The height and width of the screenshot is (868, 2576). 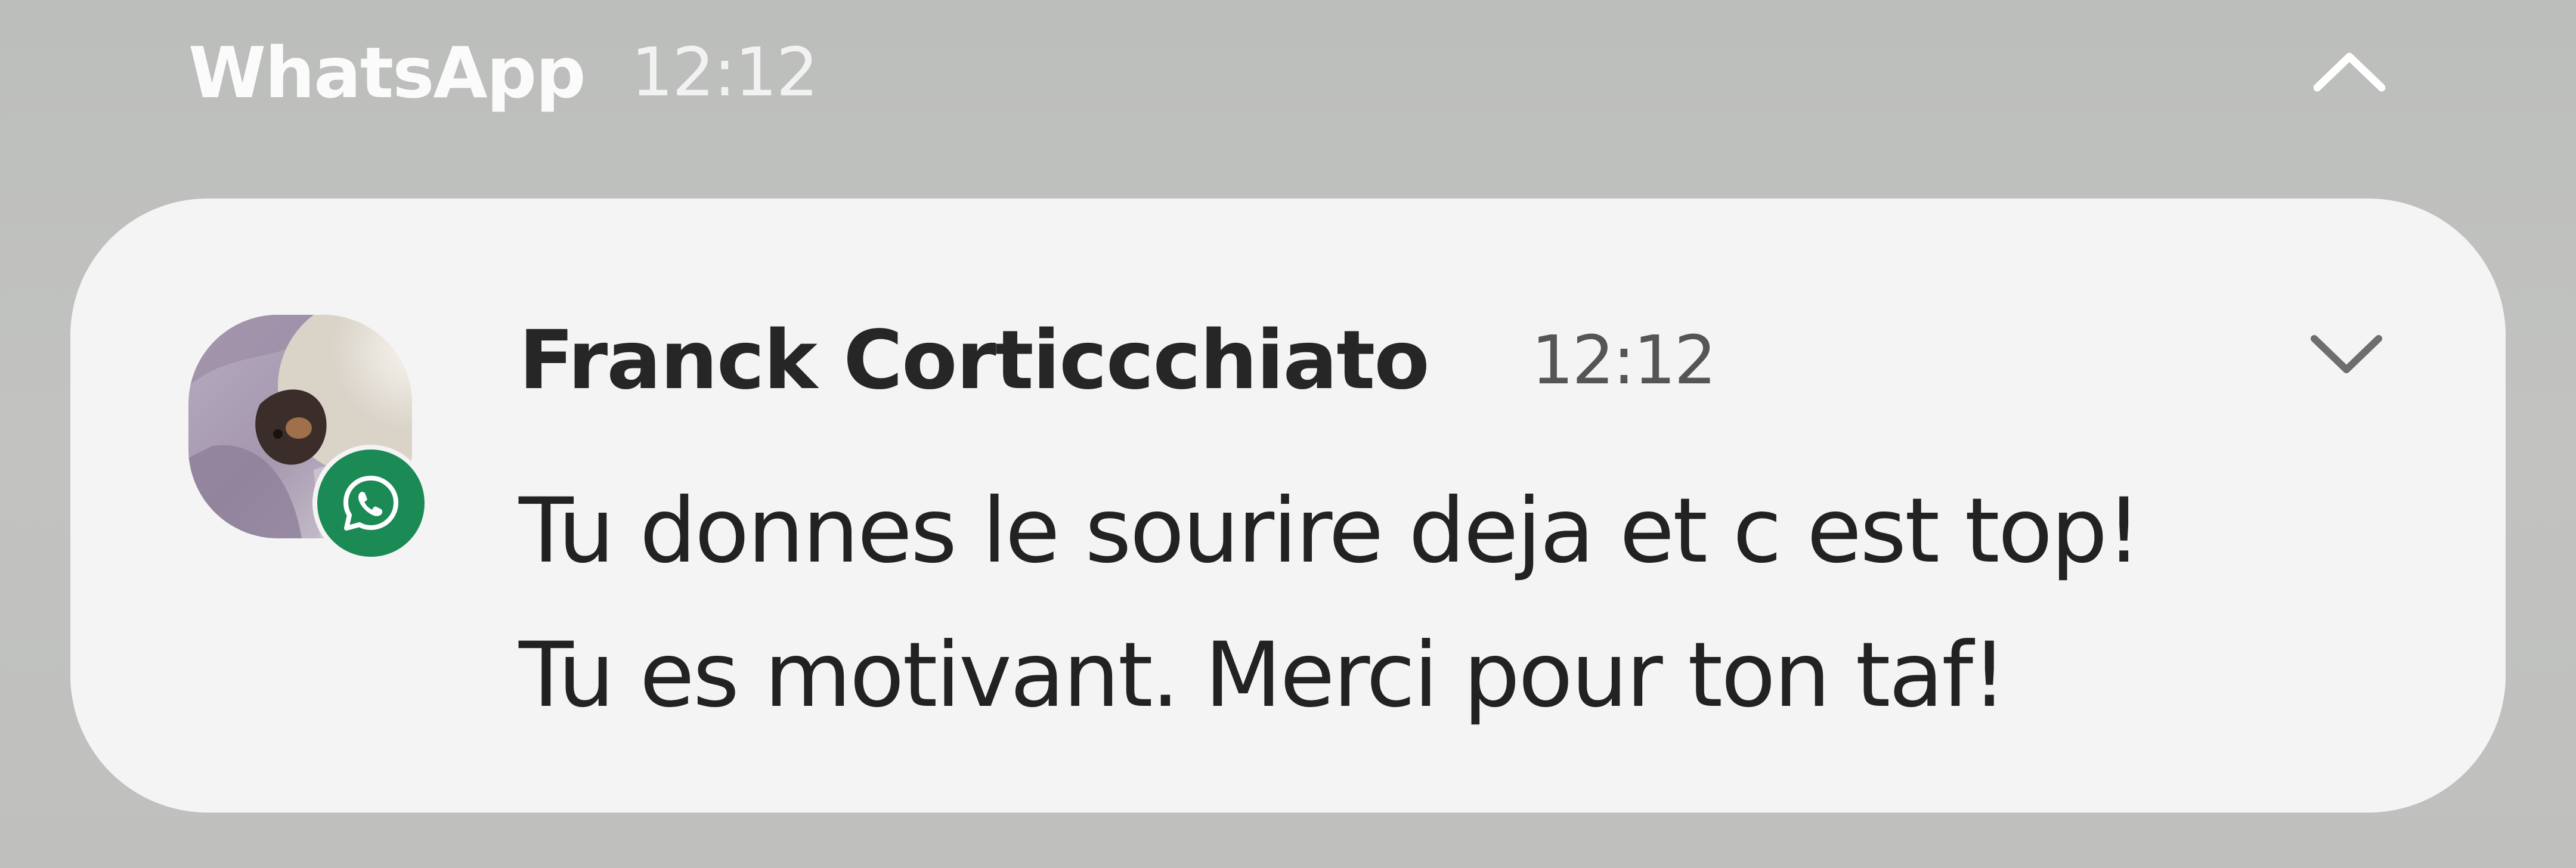 What do you see at coordinates (387, 73) in the screenshot?
I see `app-name: WhatsApp` at bounding box center [387, 73].